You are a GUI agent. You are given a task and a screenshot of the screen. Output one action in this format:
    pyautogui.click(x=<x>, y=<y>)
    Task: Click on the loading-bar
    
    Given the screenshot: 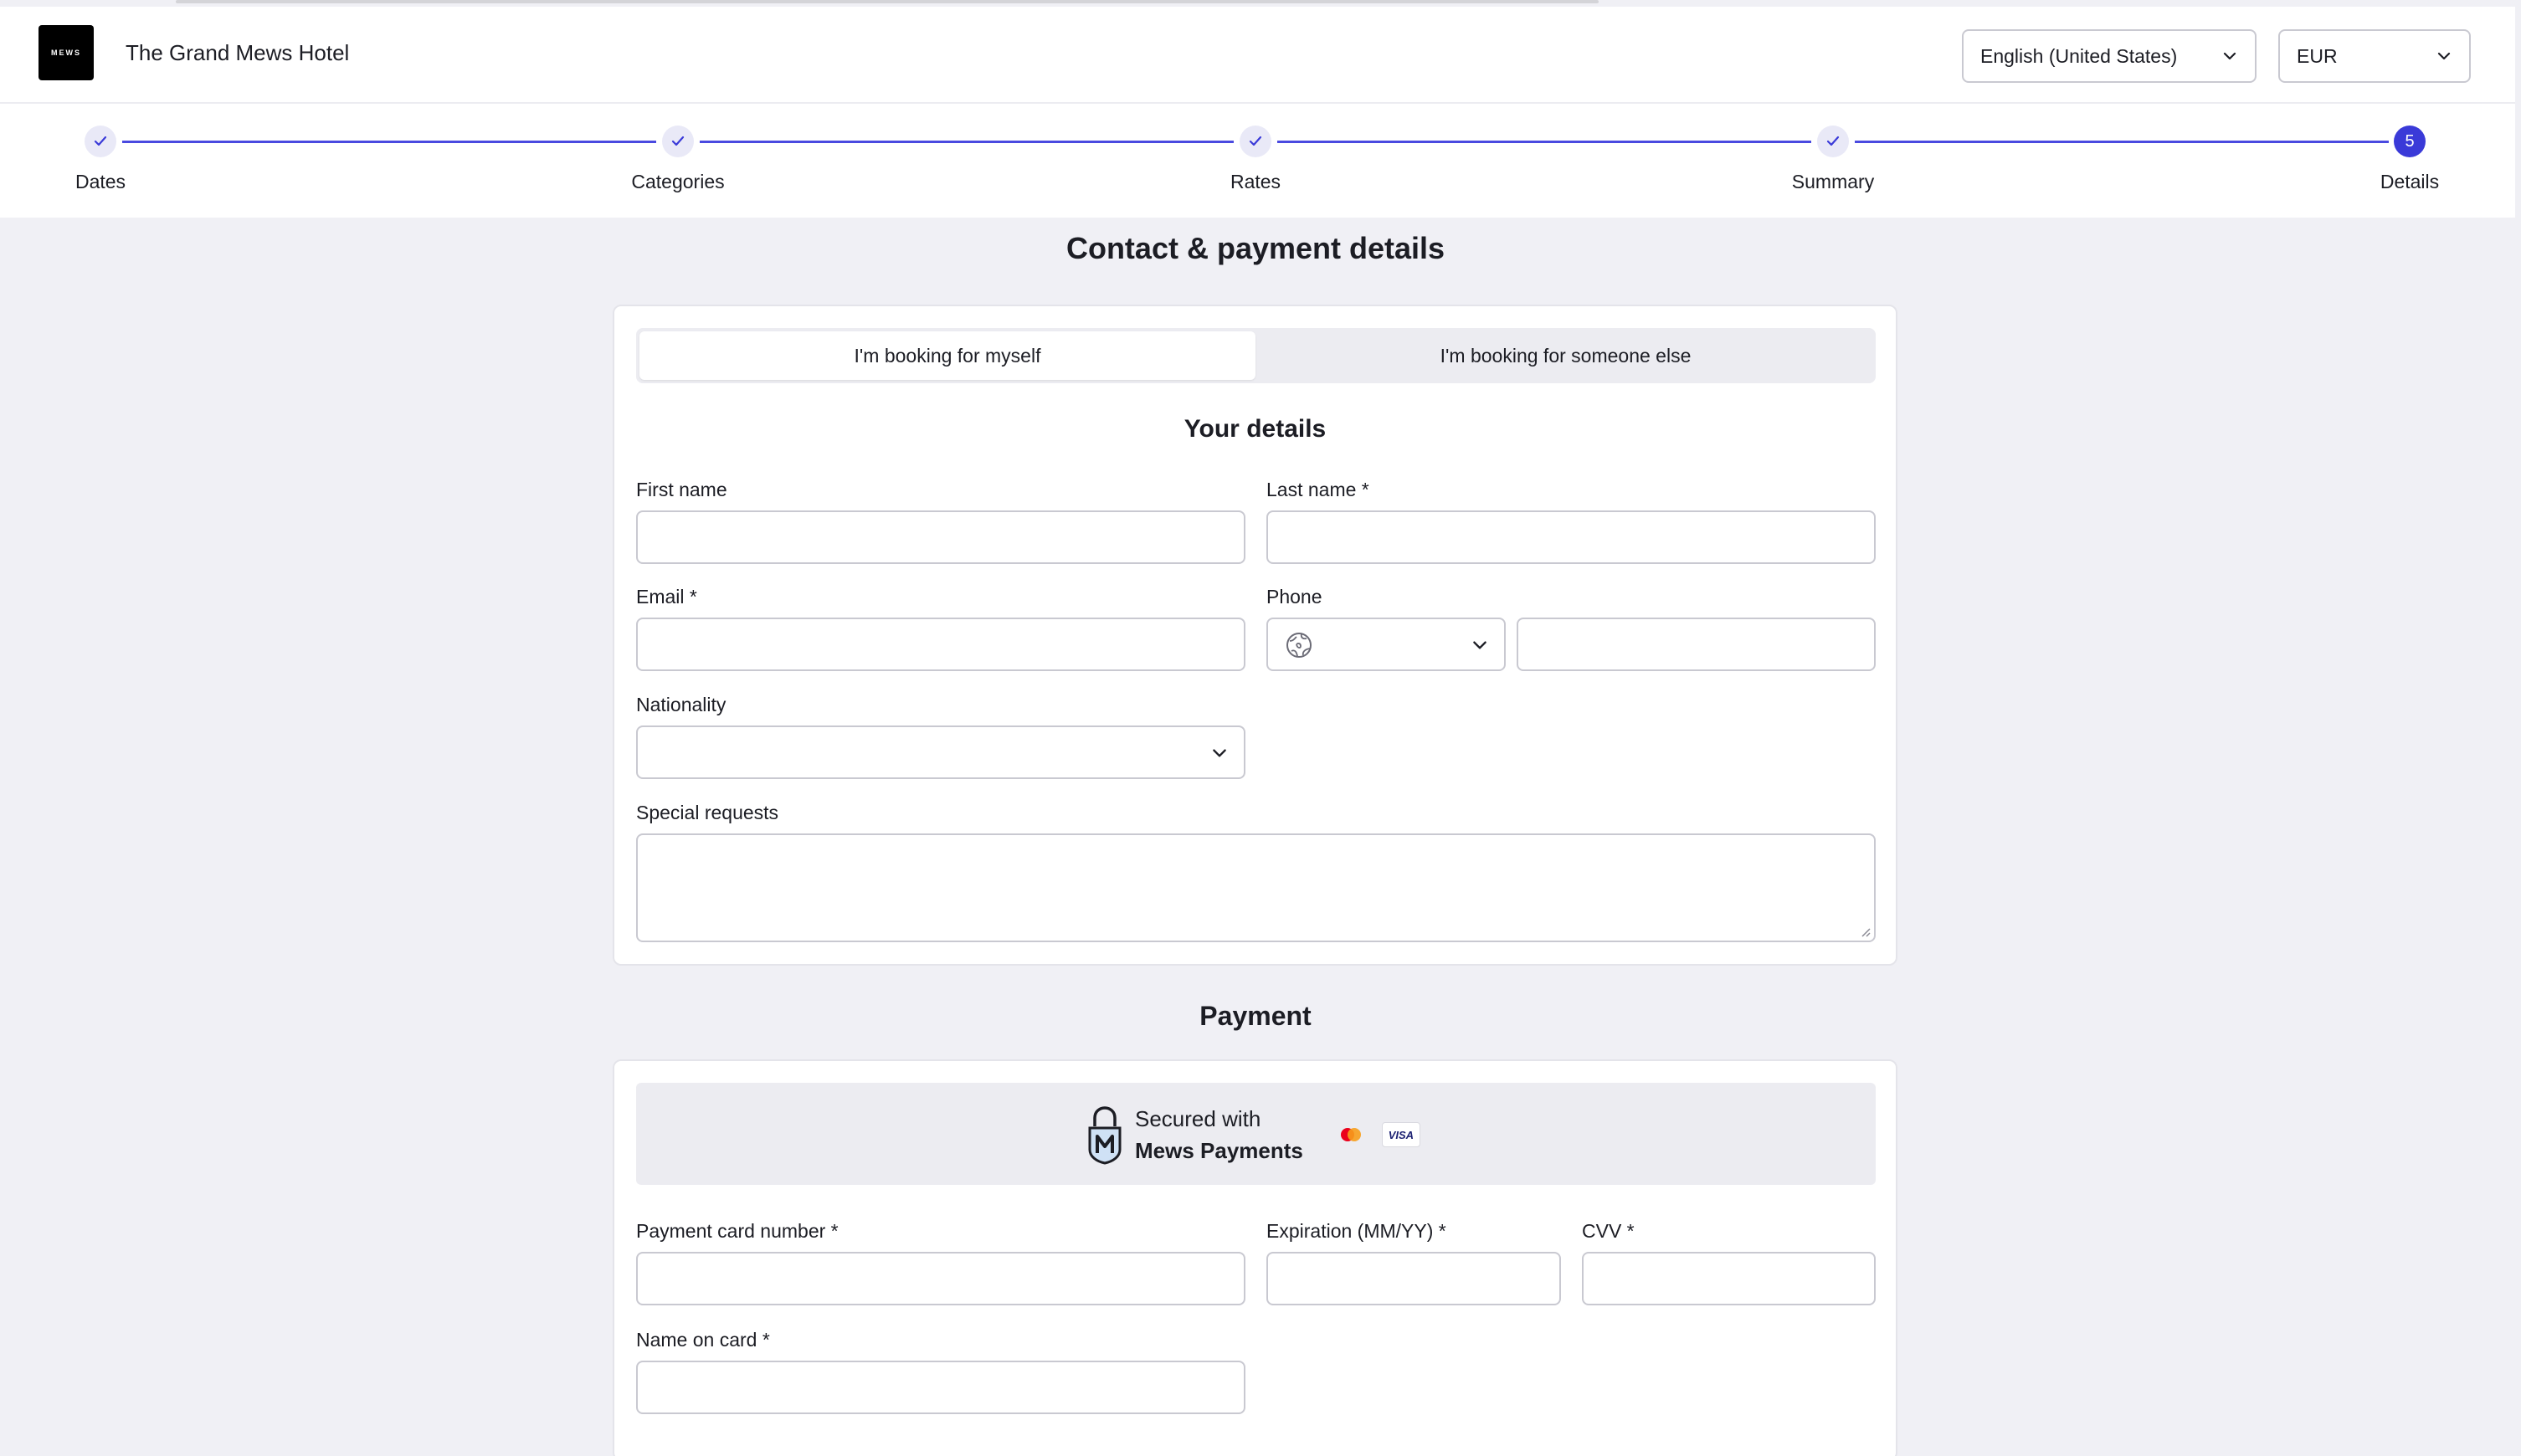 What is the action you would take?
    pyautogui.click(x=888, y=1)
    